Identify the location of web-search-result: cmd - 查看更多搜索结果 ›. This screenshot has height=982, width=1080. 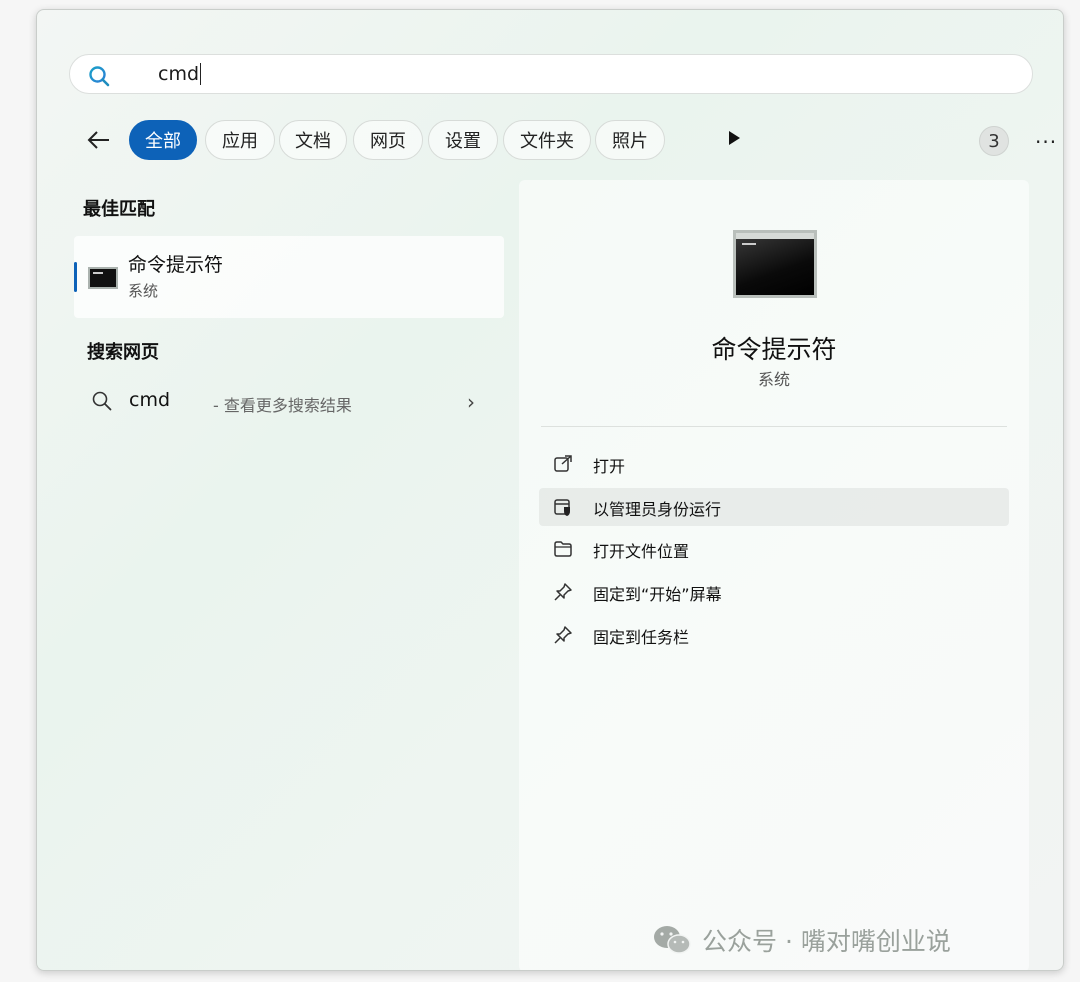
(282, 402).